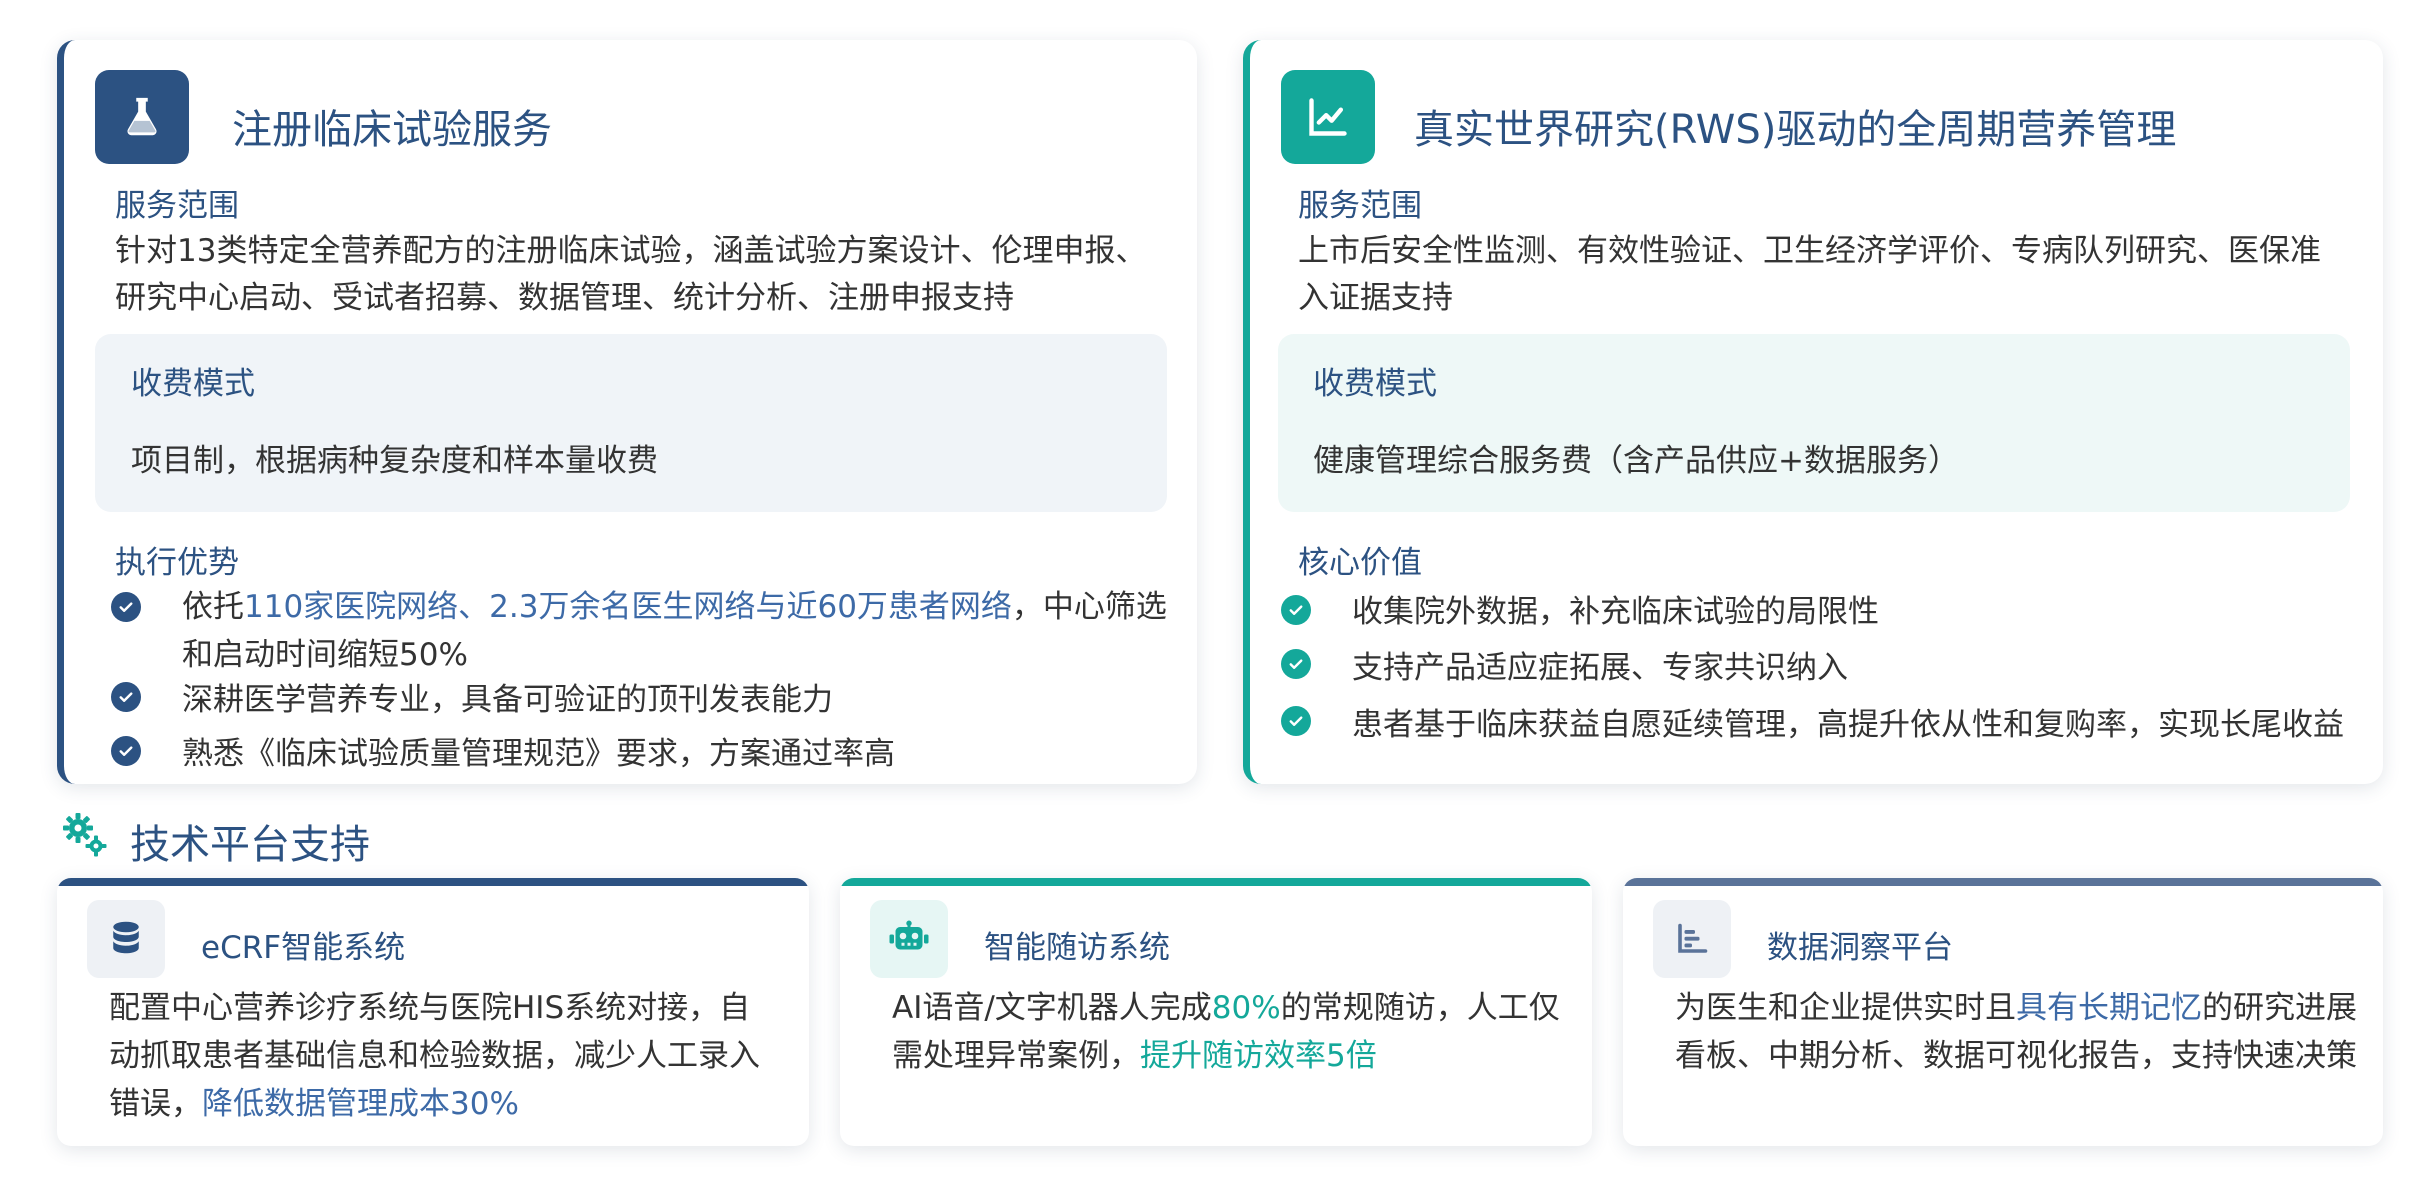 This screenshot has height=1182, width=2430. Describe the element at coordinates (2003, 882) in the screenshot. I see `insight-card-topbar` at that location.